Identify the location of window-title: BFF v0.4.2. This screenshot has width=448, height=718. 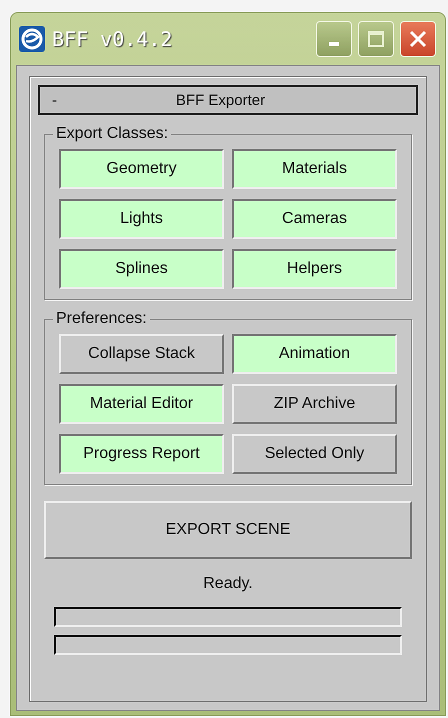
(113, 39).